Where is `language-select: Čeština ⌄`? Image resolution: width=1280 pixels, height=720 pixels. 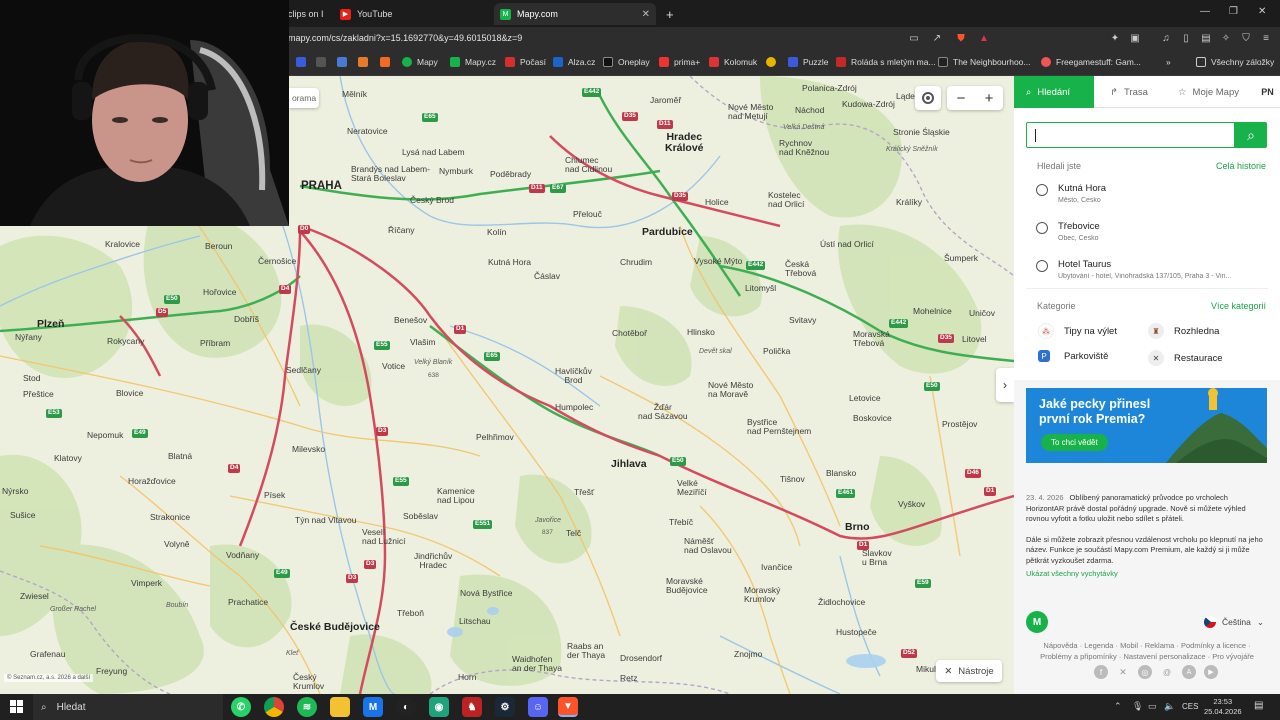
language-select: Čeština ⌄ is located at coordinates (1234, 622).